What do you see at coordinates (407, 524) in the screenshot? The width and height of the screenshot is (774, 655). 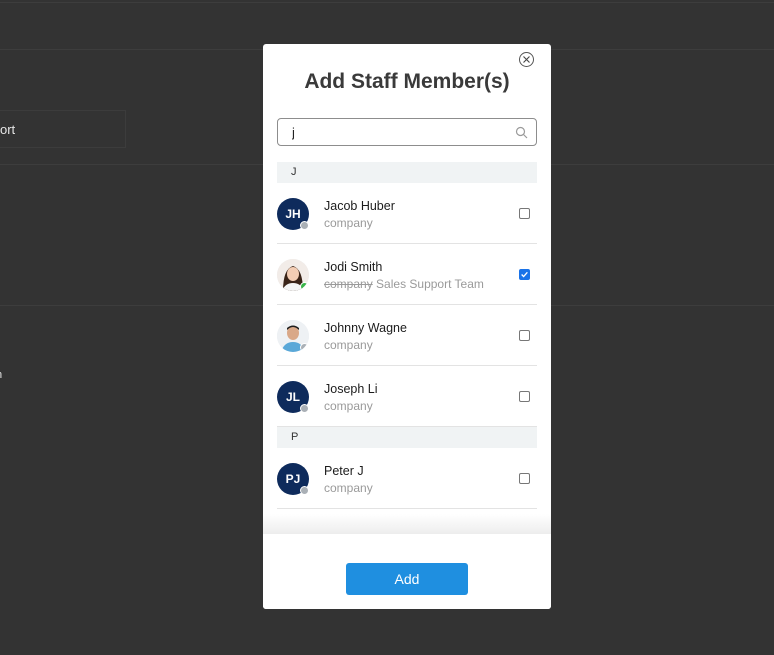 I see `list-fade` at bounding box center [407, 524].